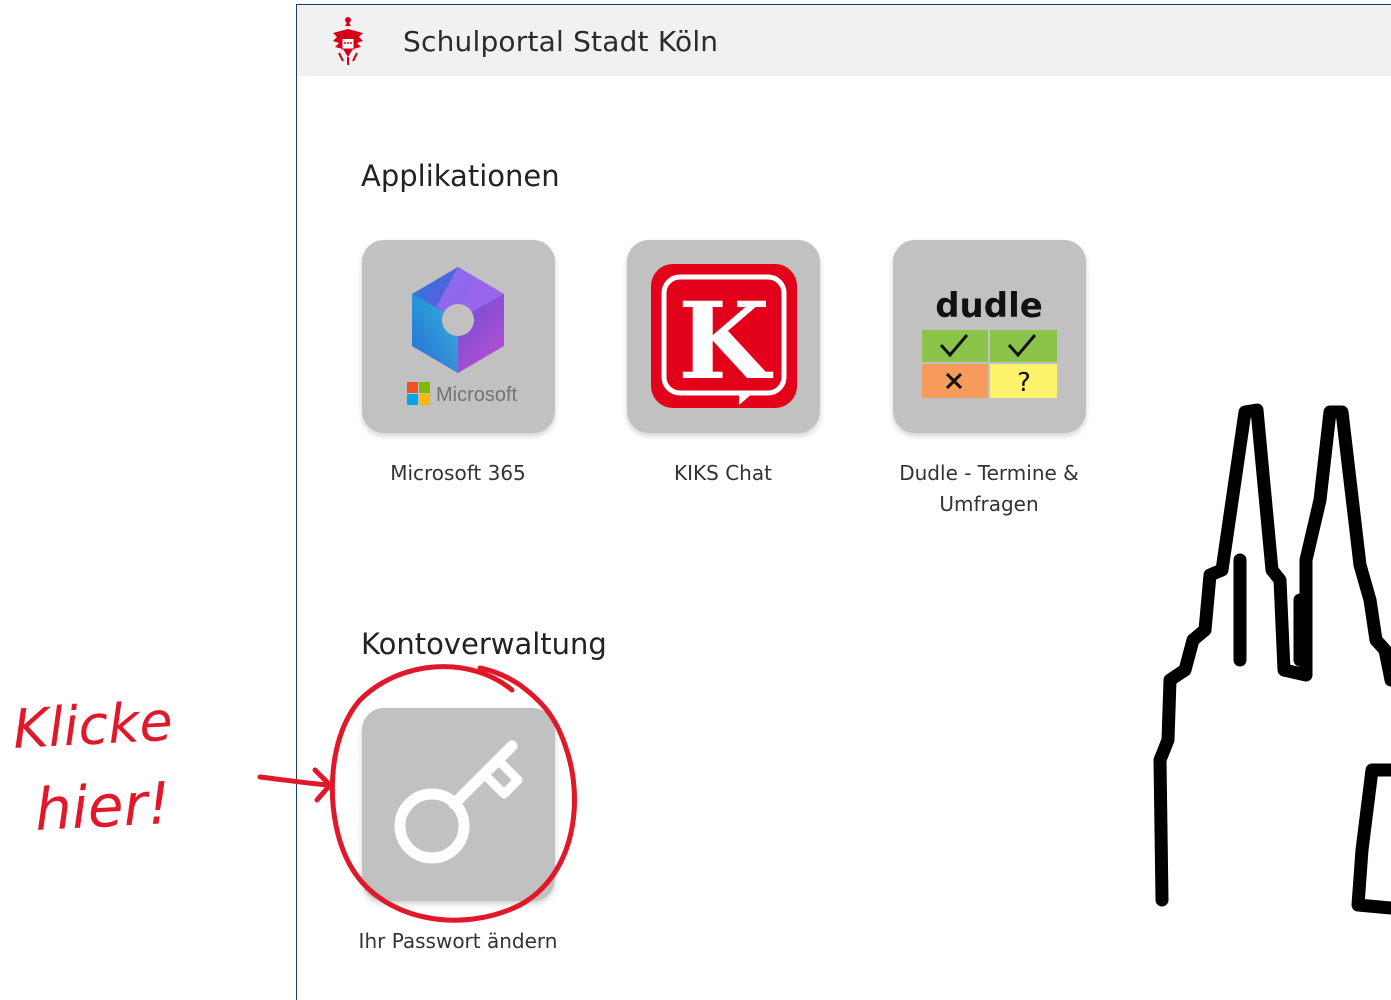  Describe the element at coordinates (458, 473) in the screenshot. I see `app-label-microsoft-365: Microsoft 365` at that location.